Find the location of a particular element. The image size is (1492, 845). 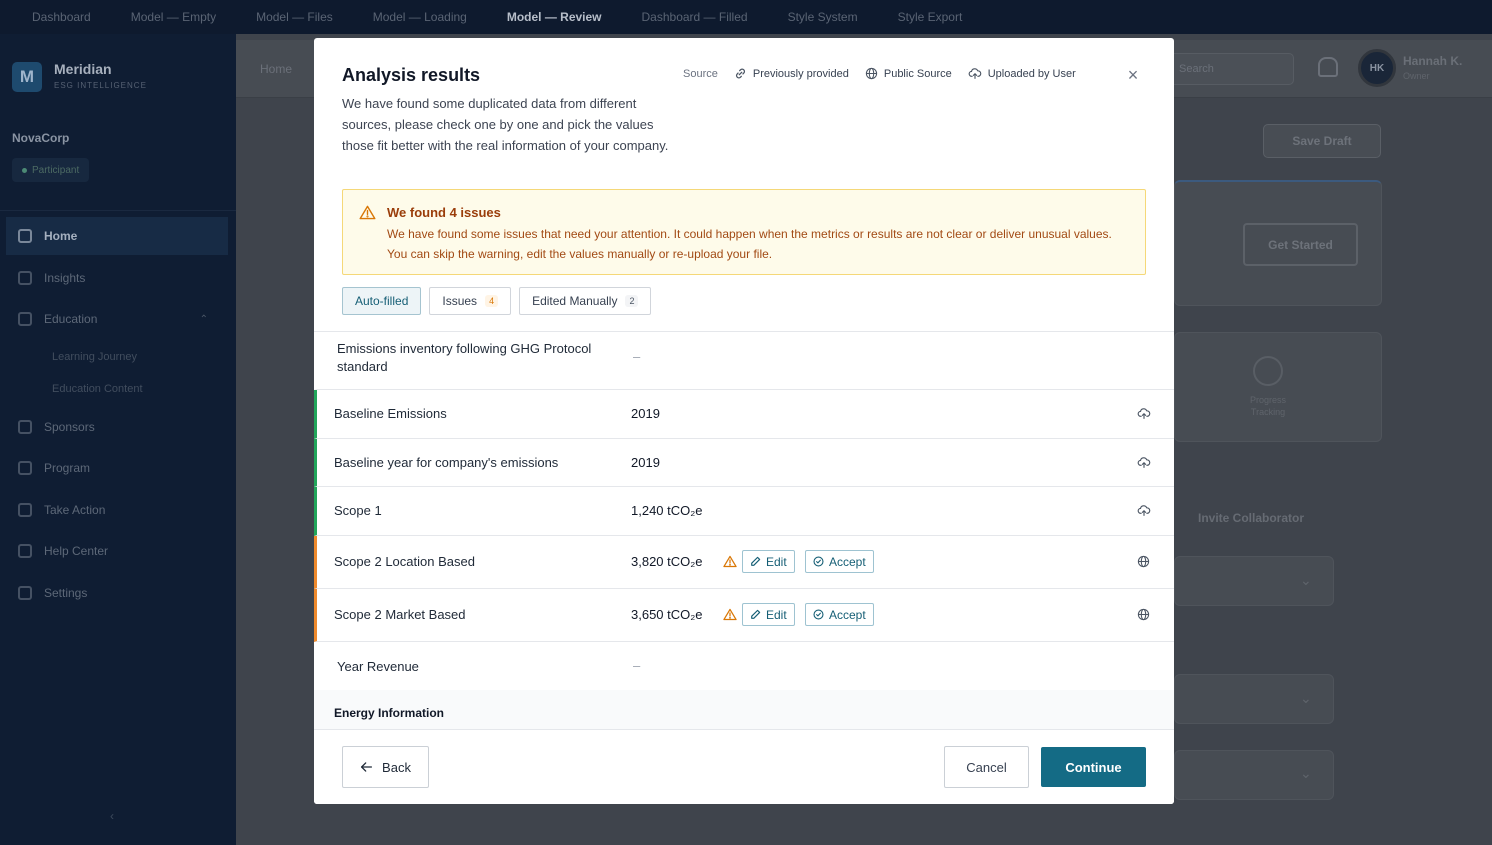

invite-collaborator-button: Invite Collaborator is located at coordinates (1251, 518).